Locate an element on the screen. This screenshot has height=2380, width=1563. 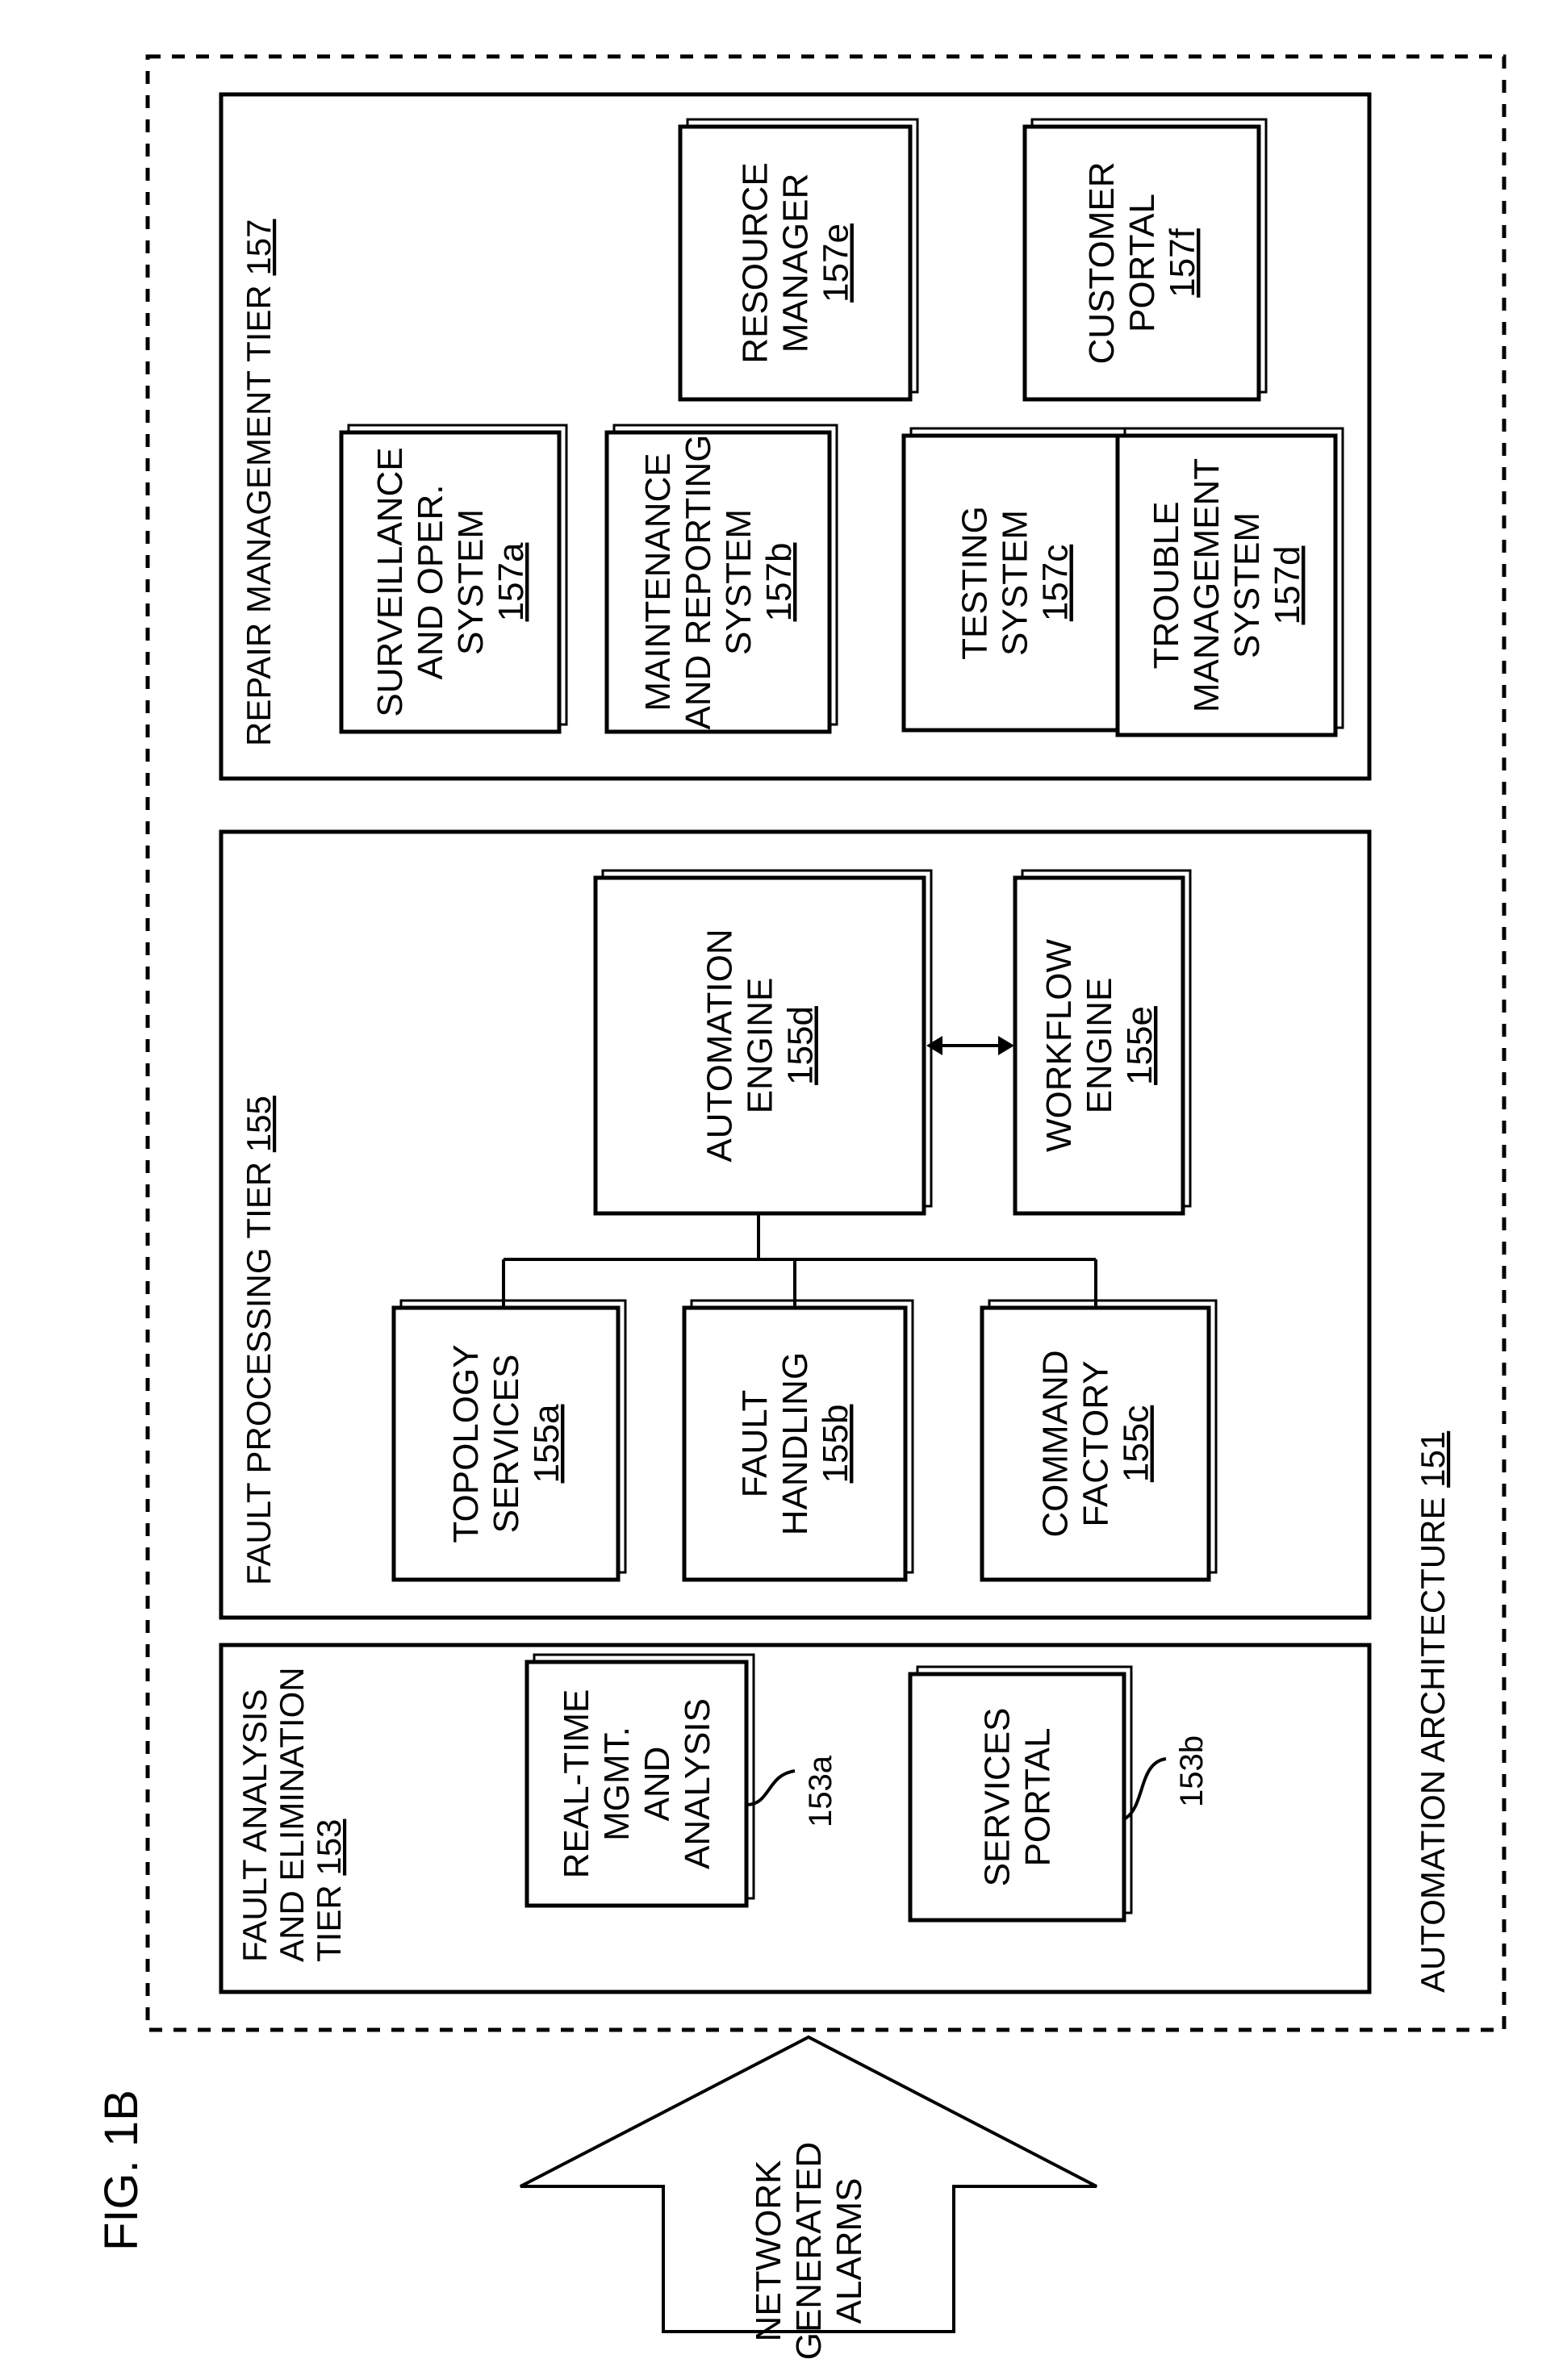
component-155e: WORKFLOW ENGINE 155e is located at coordinates (1102, 1042).